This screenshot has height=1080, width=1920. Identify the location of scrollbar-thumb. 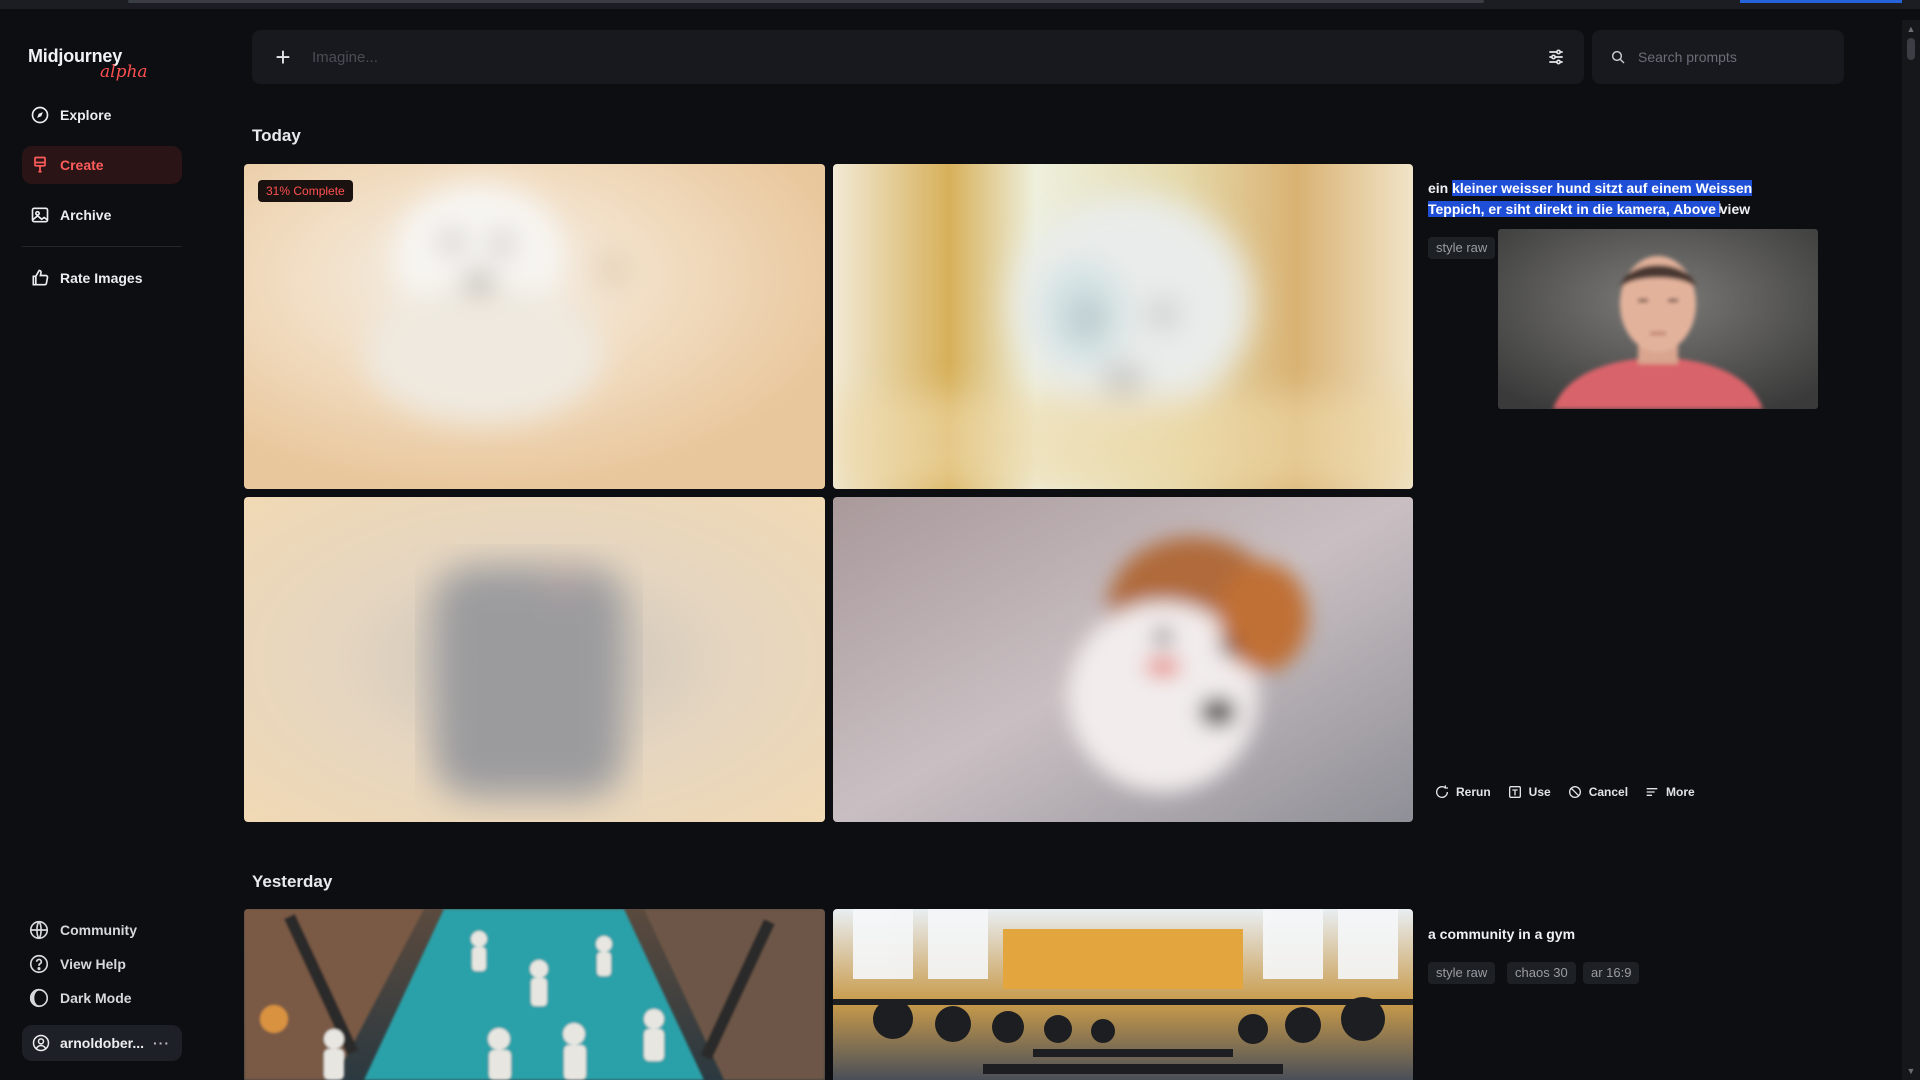
(1911, 49).